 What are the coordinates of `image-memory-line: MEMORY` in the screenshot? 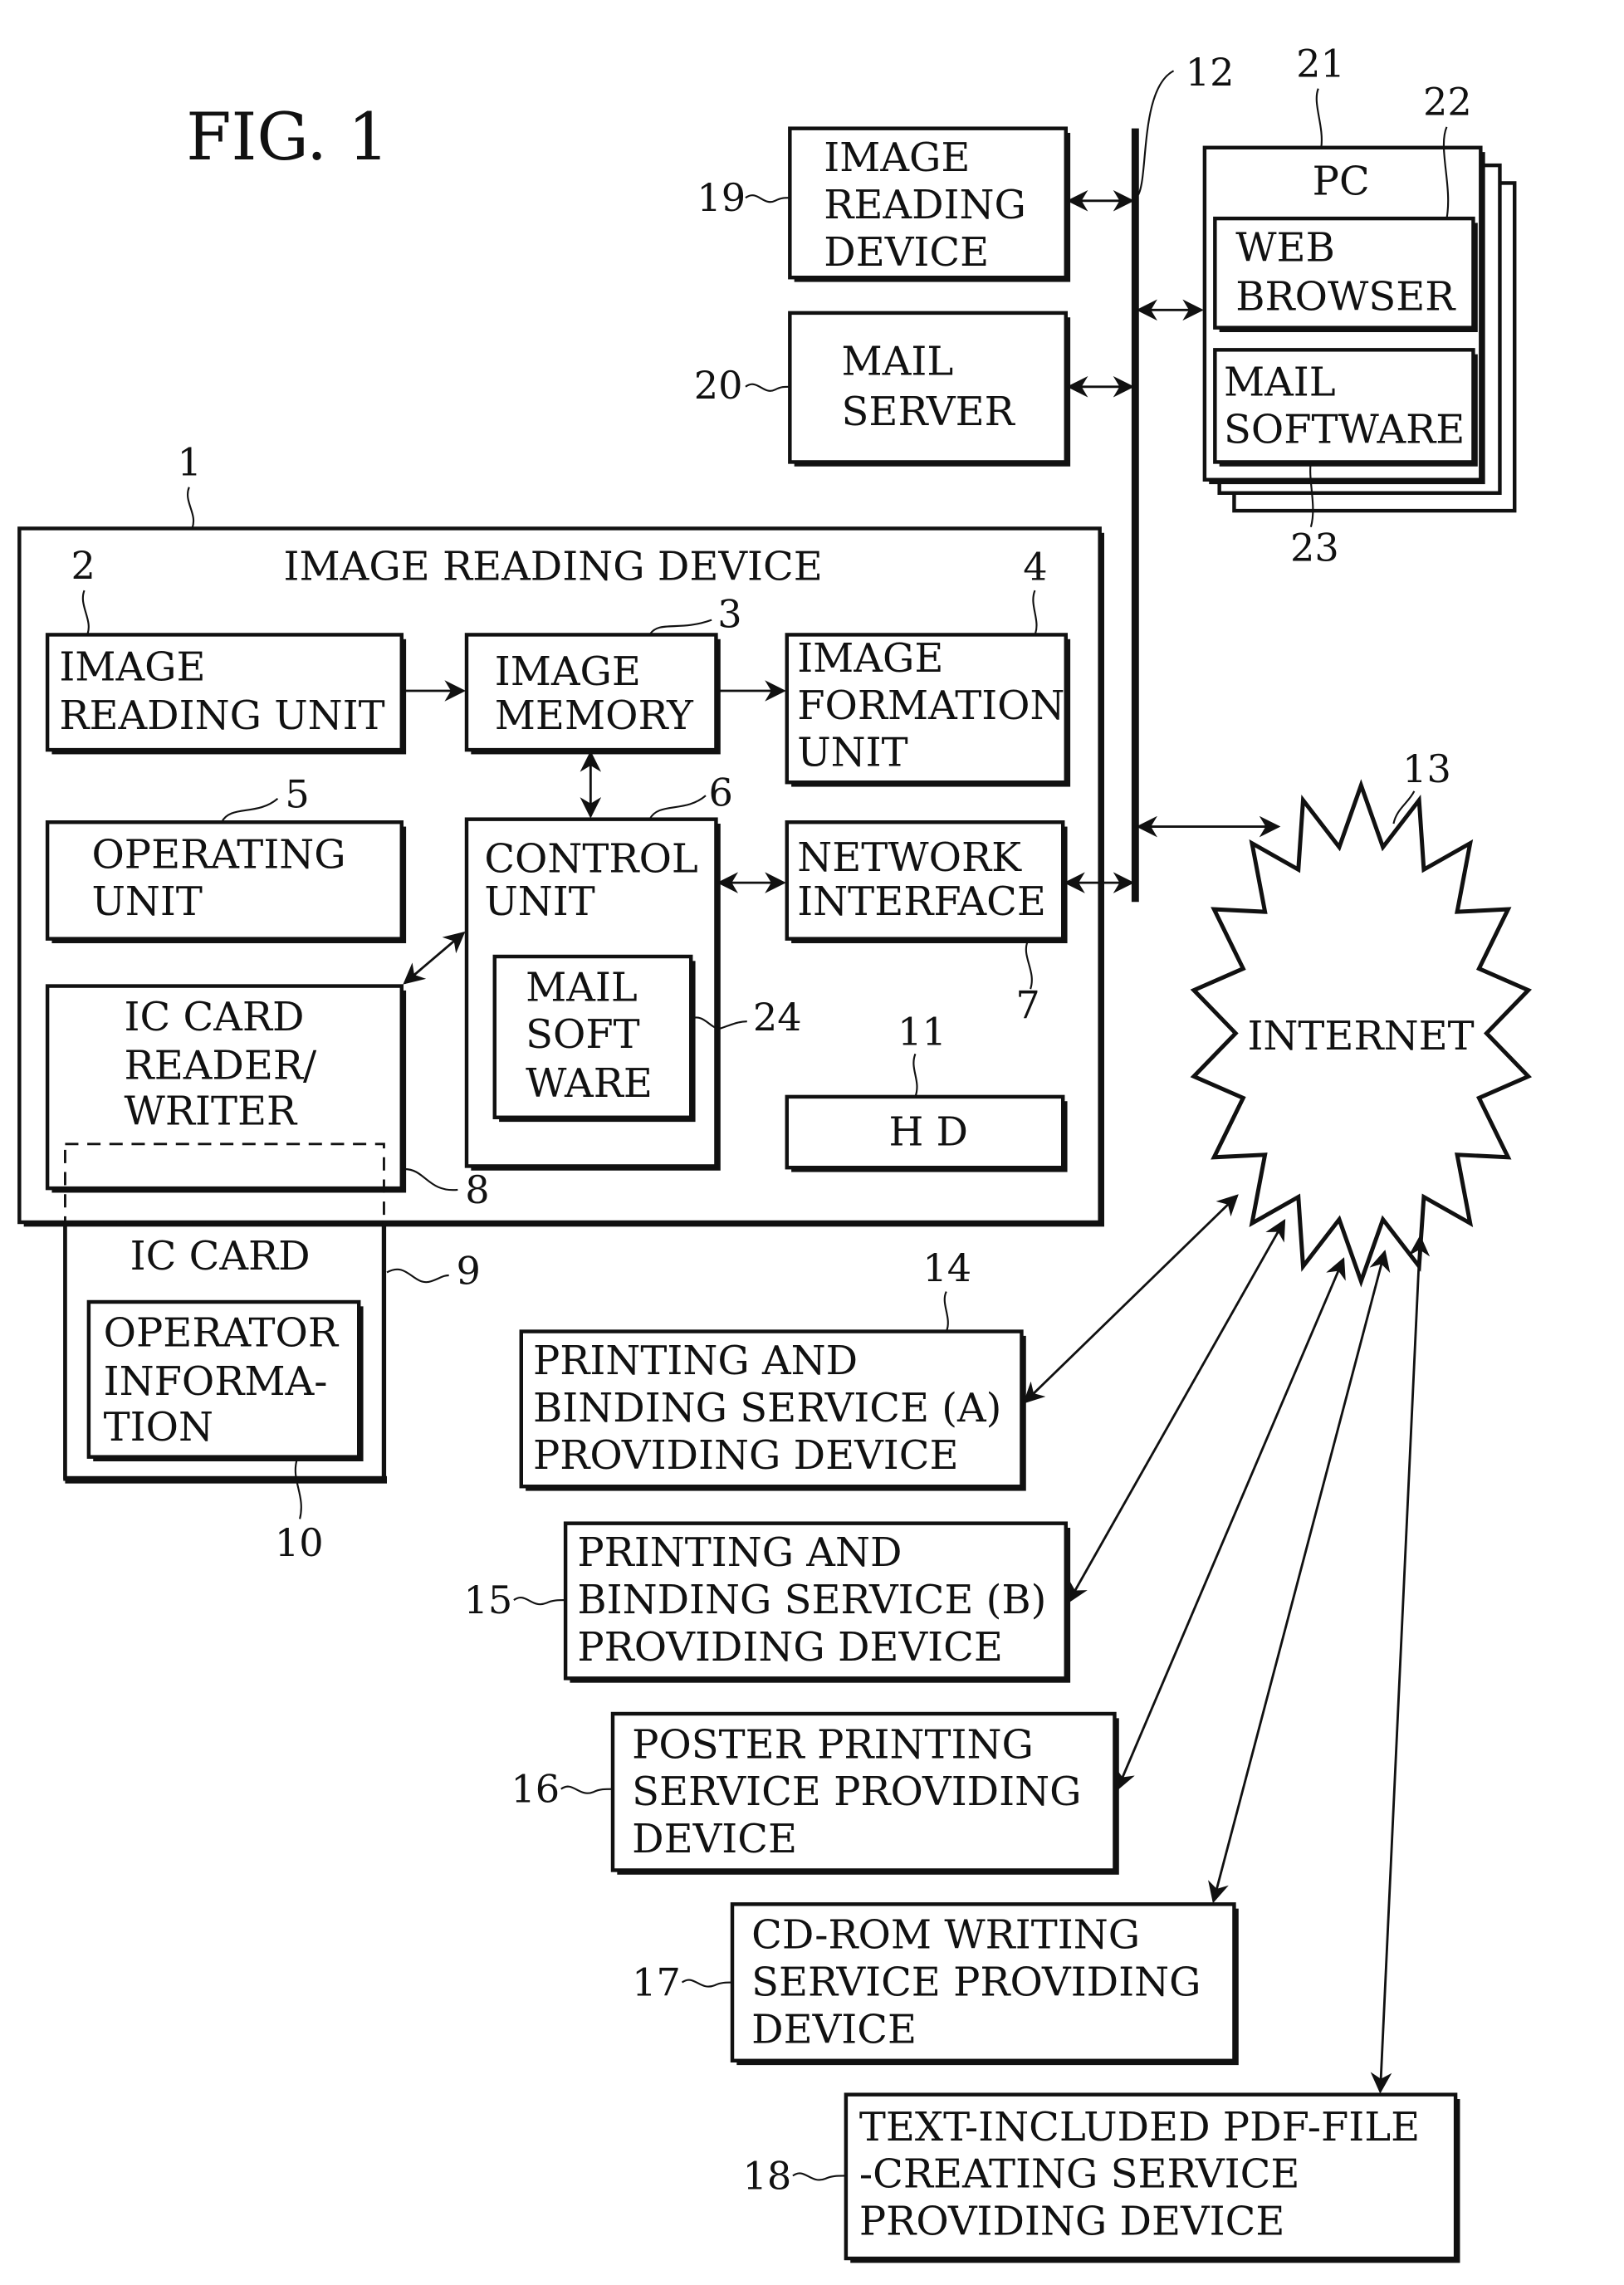 It's located at (594, 715).